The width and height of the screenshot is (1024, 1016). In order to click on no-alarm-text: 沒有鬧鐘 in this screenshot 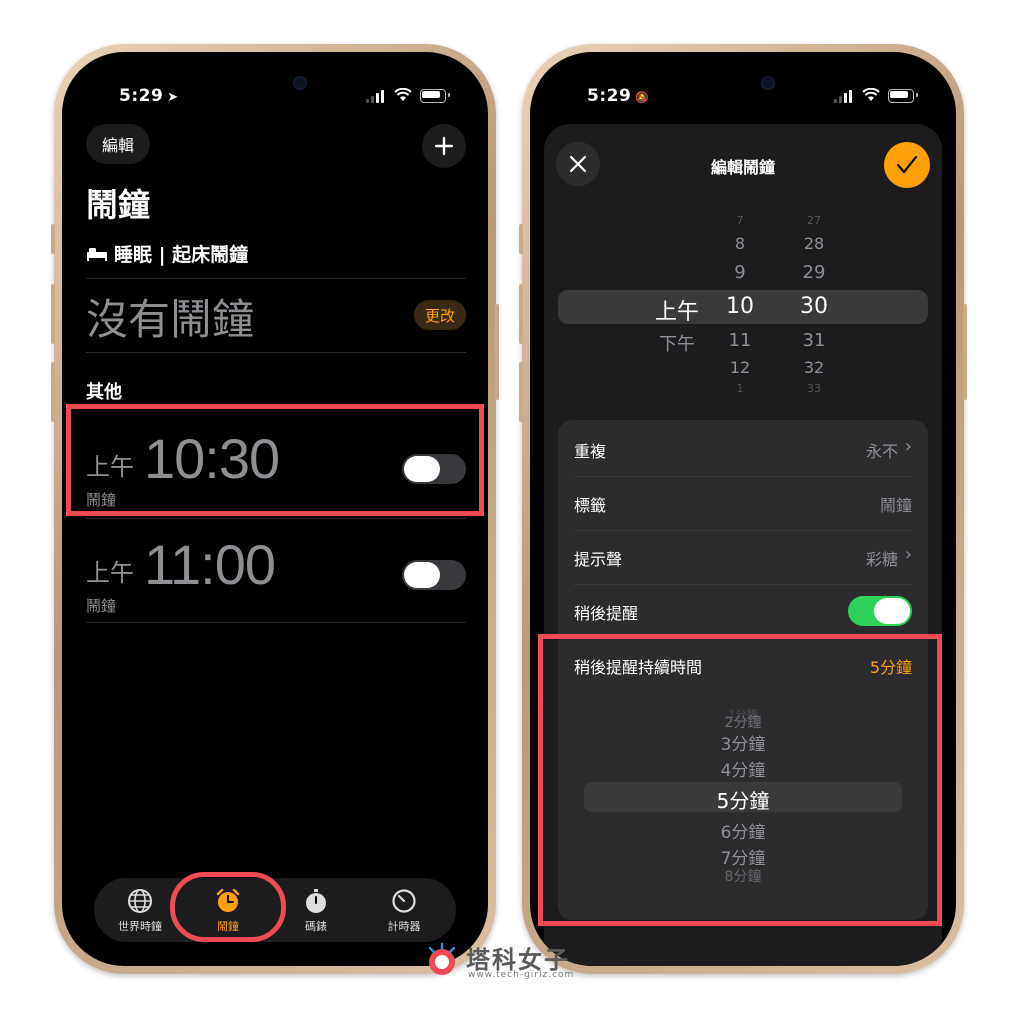, I will do `click(170, 319)`.